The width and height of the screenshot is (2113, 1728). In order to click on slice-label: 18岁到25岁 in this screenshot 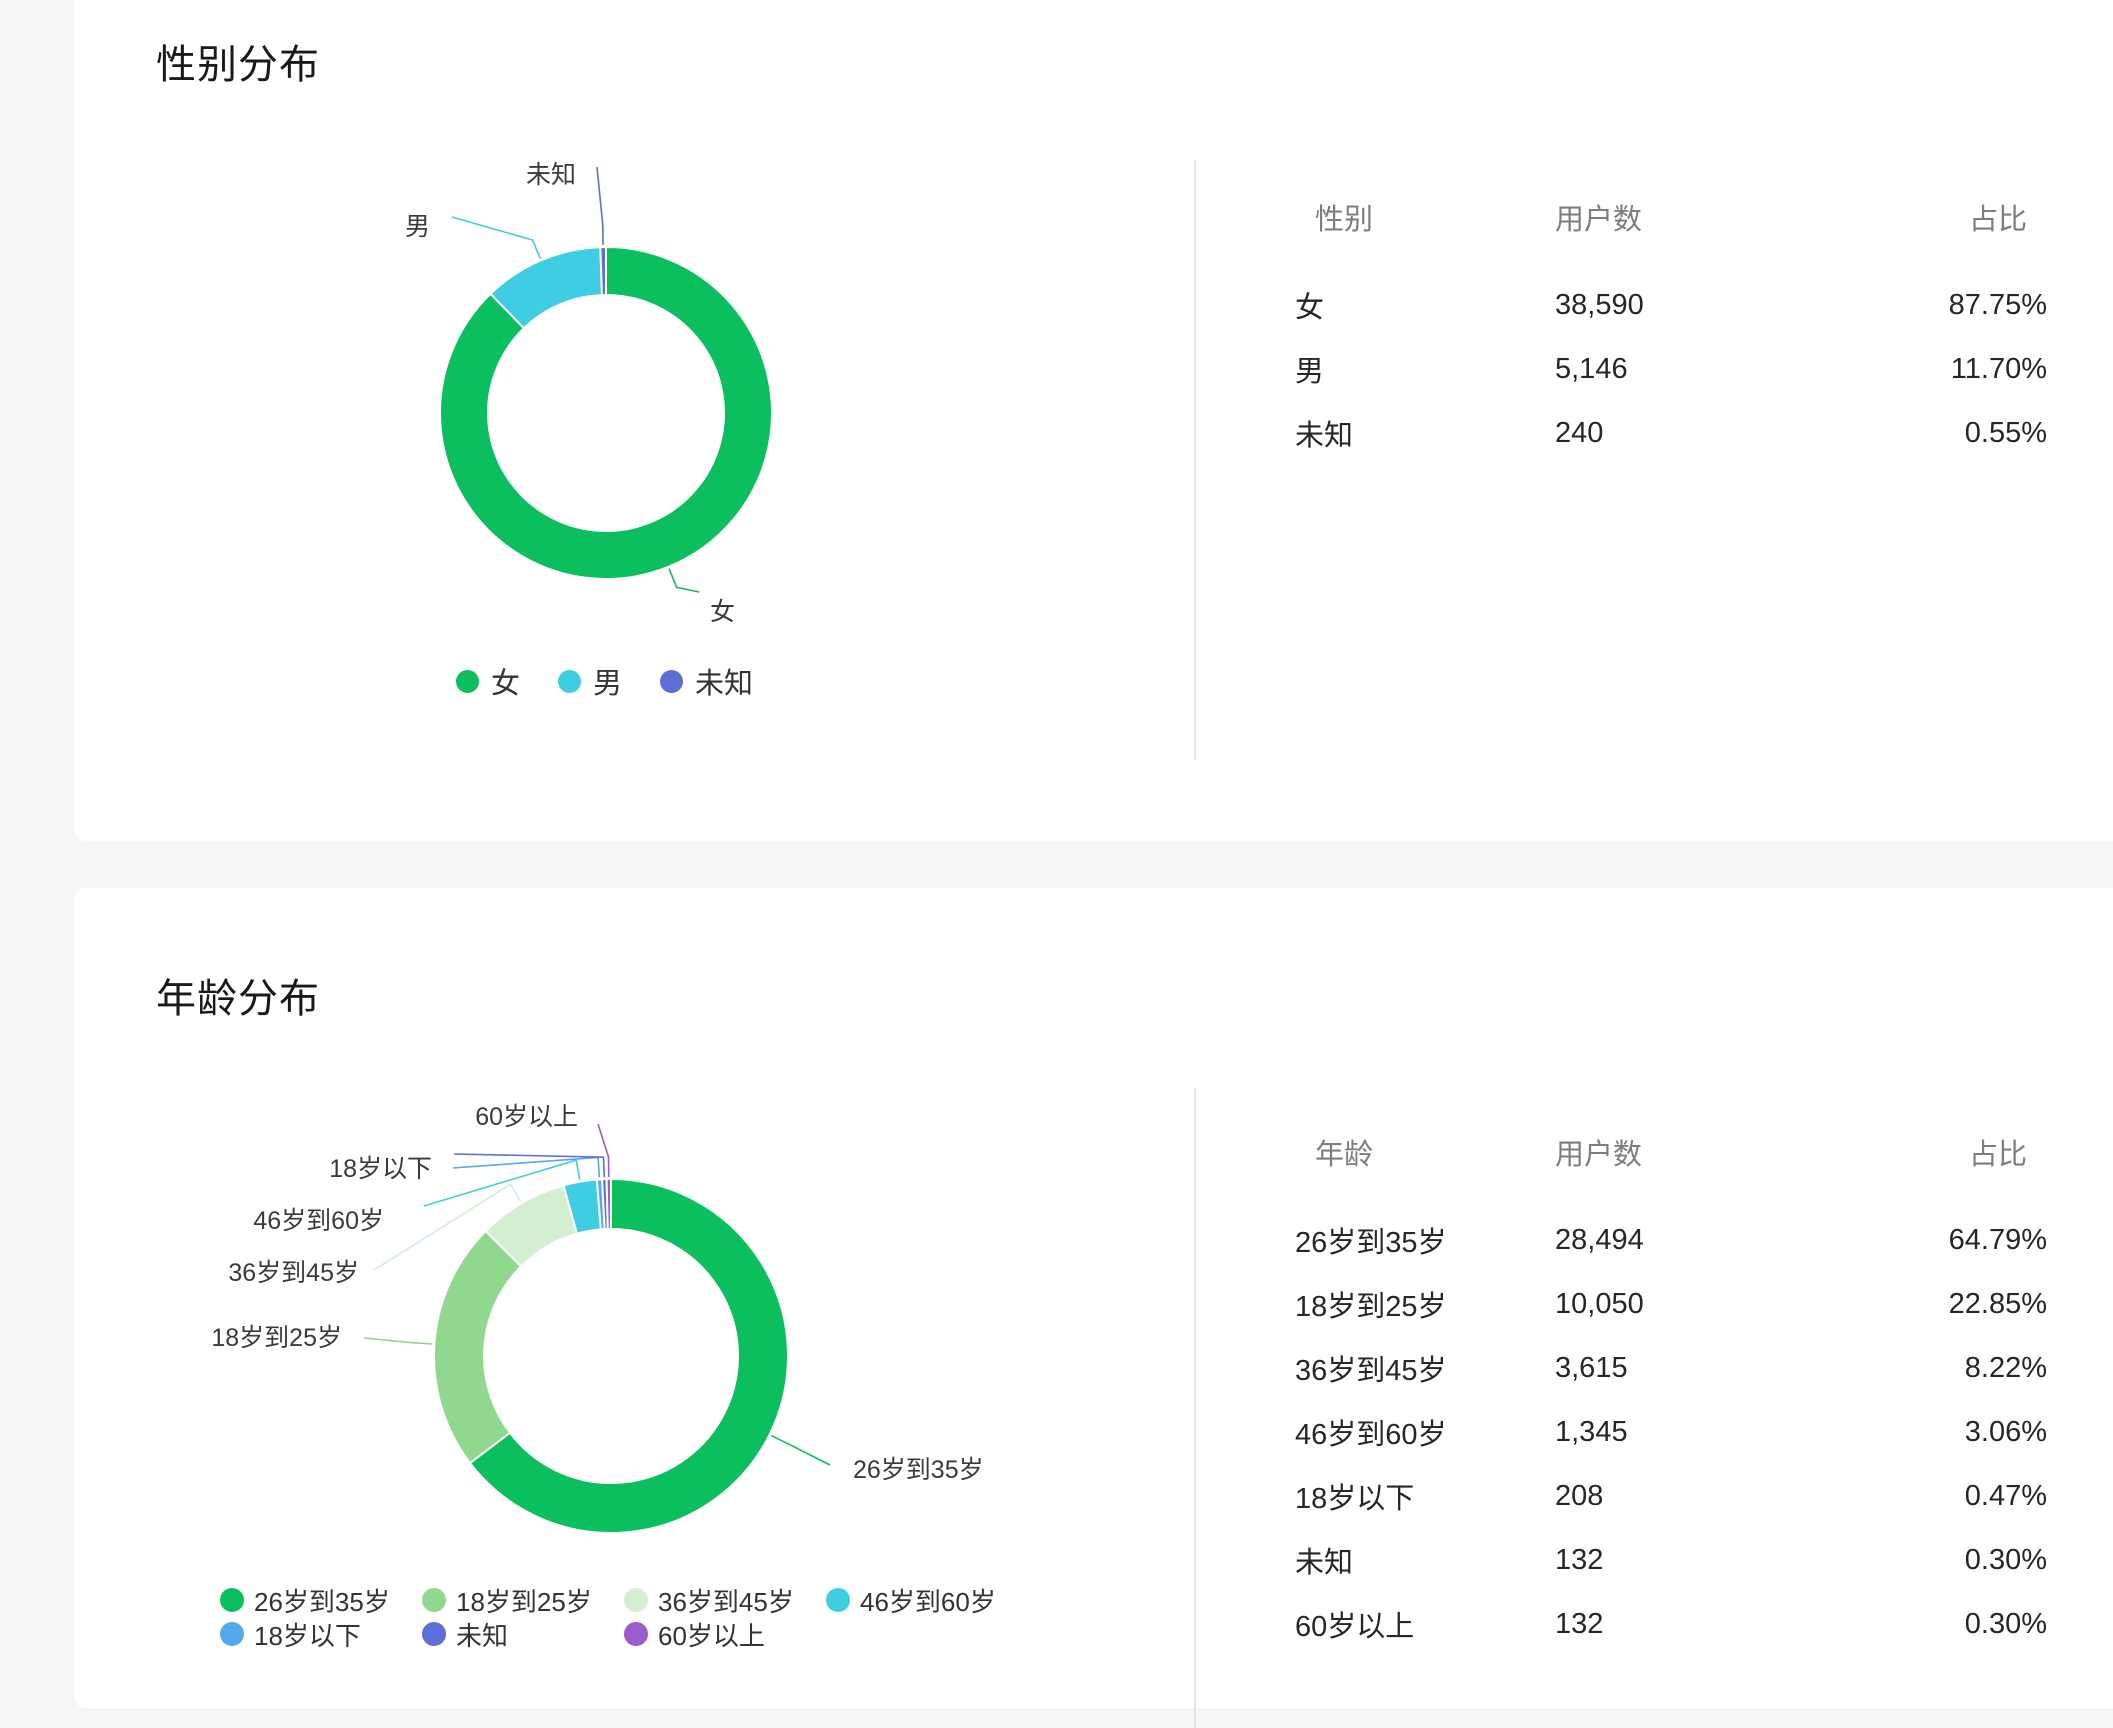, I will do `click(276, 1338)`.